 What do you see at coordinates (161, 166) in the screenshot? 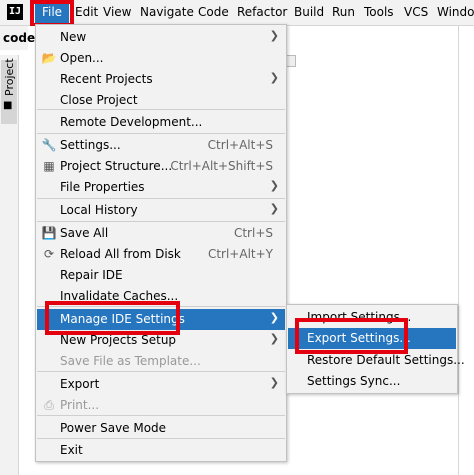
I see `menu-item-project-structure: ▦ Project Structure... Ctrl+Alt+Shift+S` at bounding box center [161, 166].